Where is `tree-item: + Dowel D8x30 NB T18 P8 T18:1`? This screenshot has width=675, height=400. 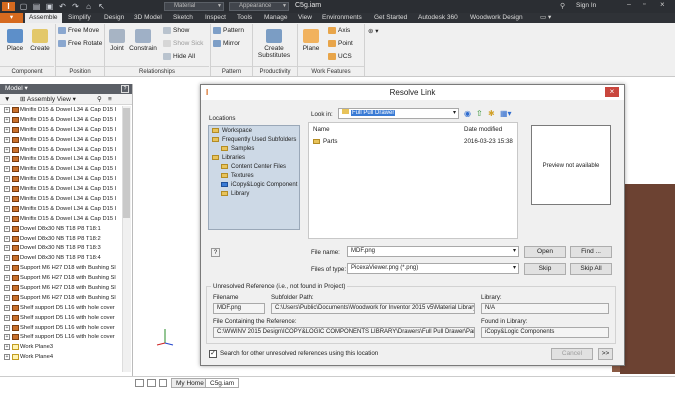
tree-item: + Dowel D8x30 NB T18 P8 T18:1 is located at coordinates (66, 229).